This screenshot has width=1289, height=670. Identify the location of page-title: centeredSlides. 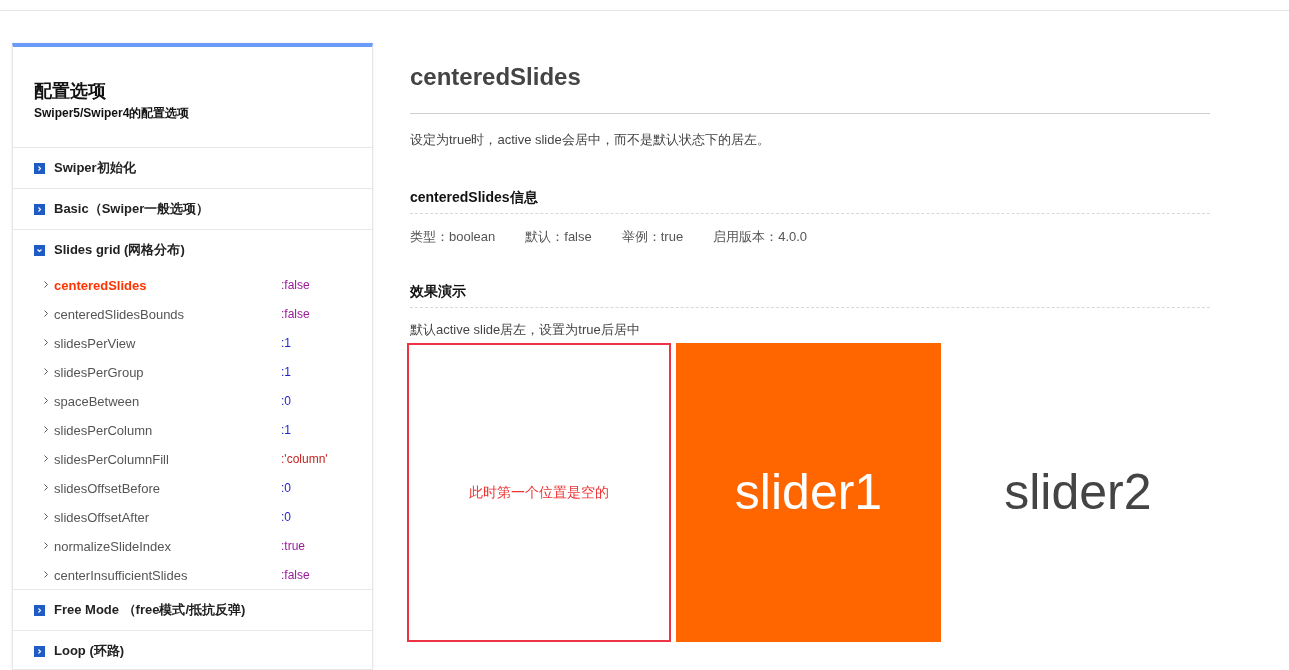
(496, 77).